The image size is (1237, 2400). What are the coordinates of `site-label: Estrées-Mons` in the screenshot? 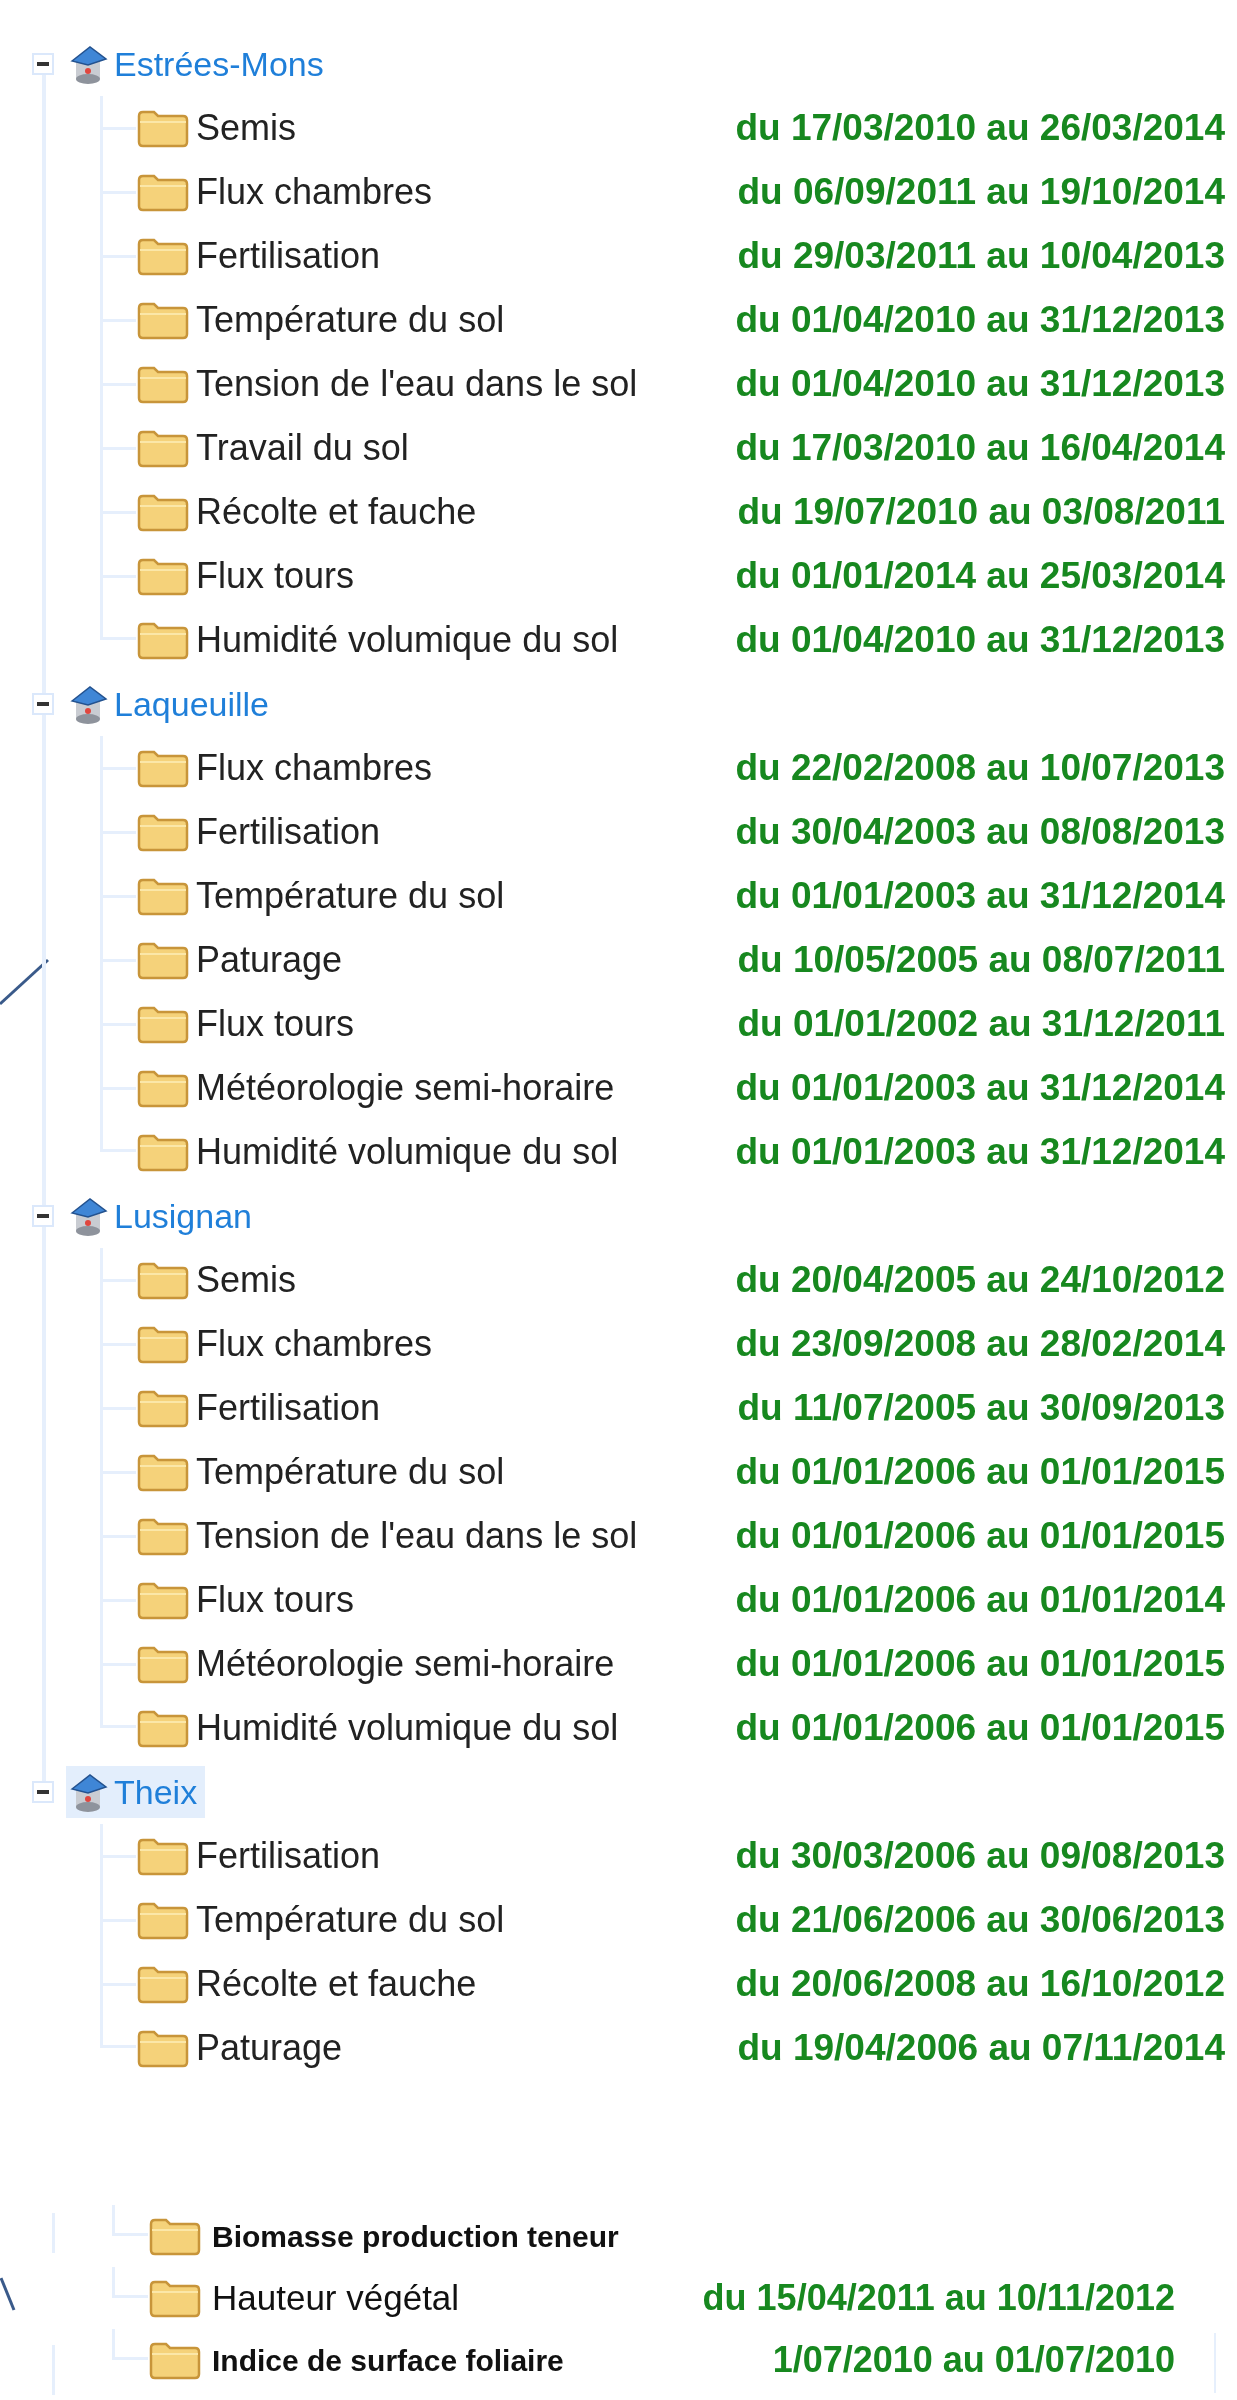 It's located at (219, 64).